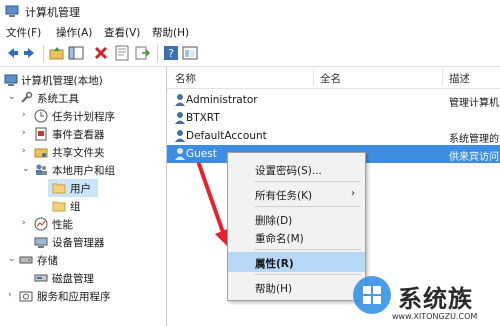 The height and width of the screenshot is (326, 500). I want to click on user-description: 系统管理的, so click(474, 139).